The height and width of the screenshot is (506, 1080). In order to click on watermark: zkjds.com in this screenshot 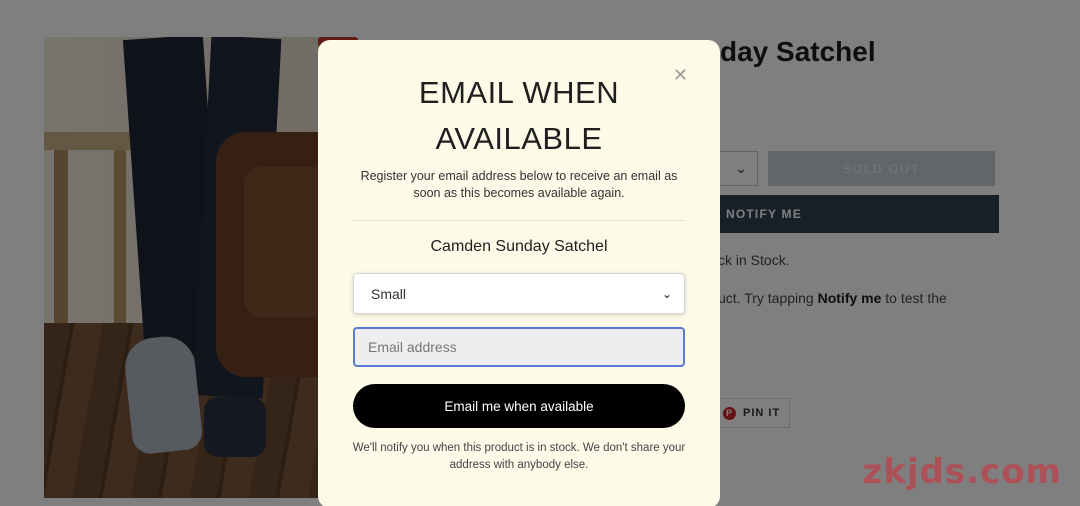, I will do `click(962, 472)`.